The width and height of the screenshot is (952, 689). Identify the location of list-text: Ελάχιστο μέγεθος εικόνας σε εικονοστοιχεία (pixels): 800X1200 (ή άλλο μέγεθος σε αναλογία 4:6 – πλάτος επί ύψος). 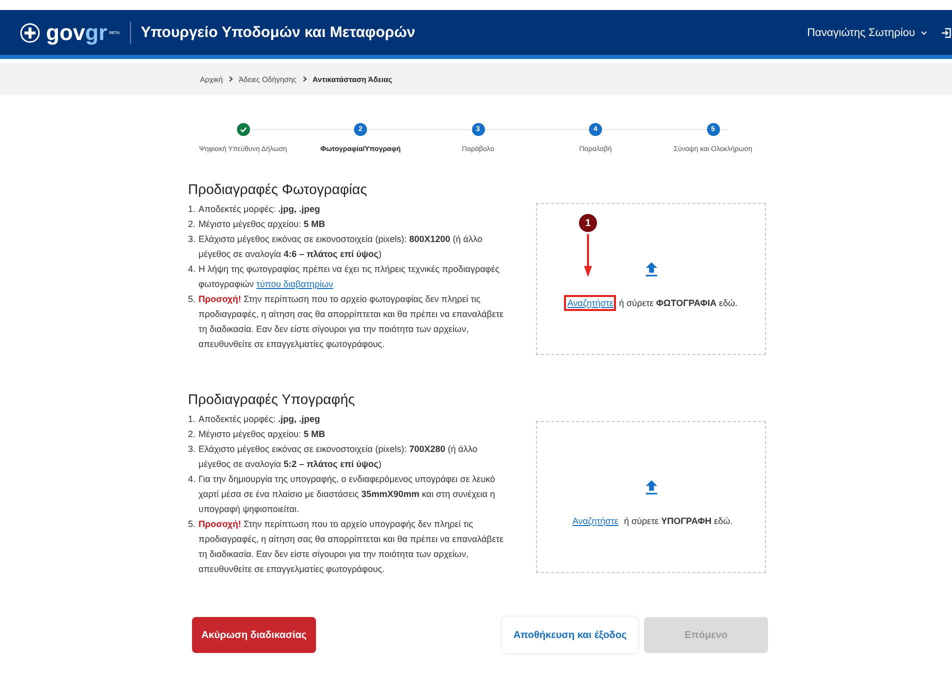
(341, 247).